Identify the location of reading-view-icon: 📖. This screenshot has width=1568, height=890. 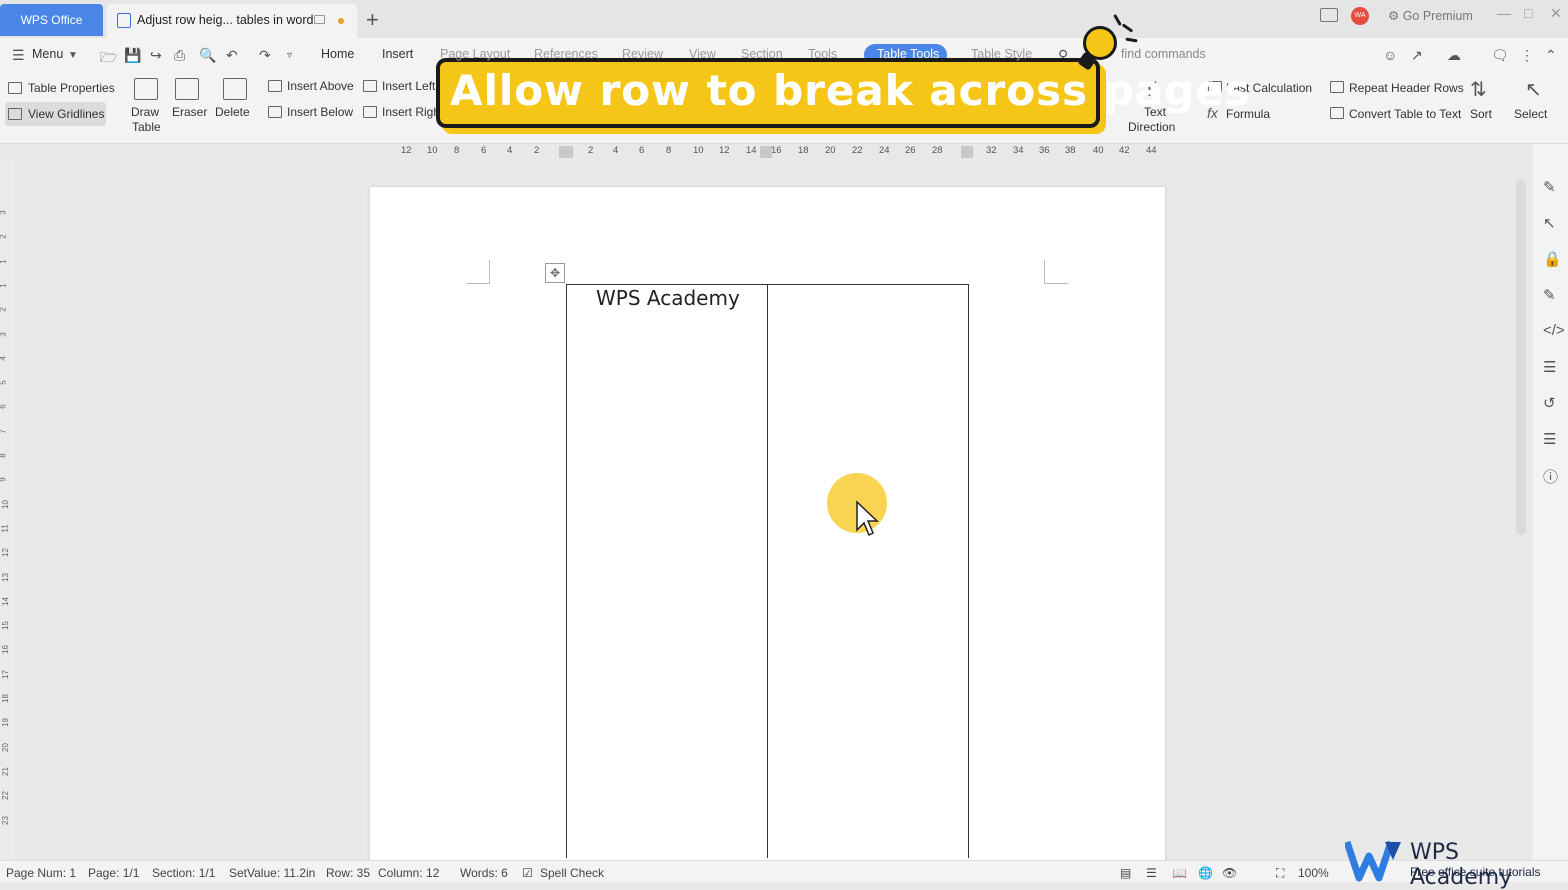
(1179, 873).